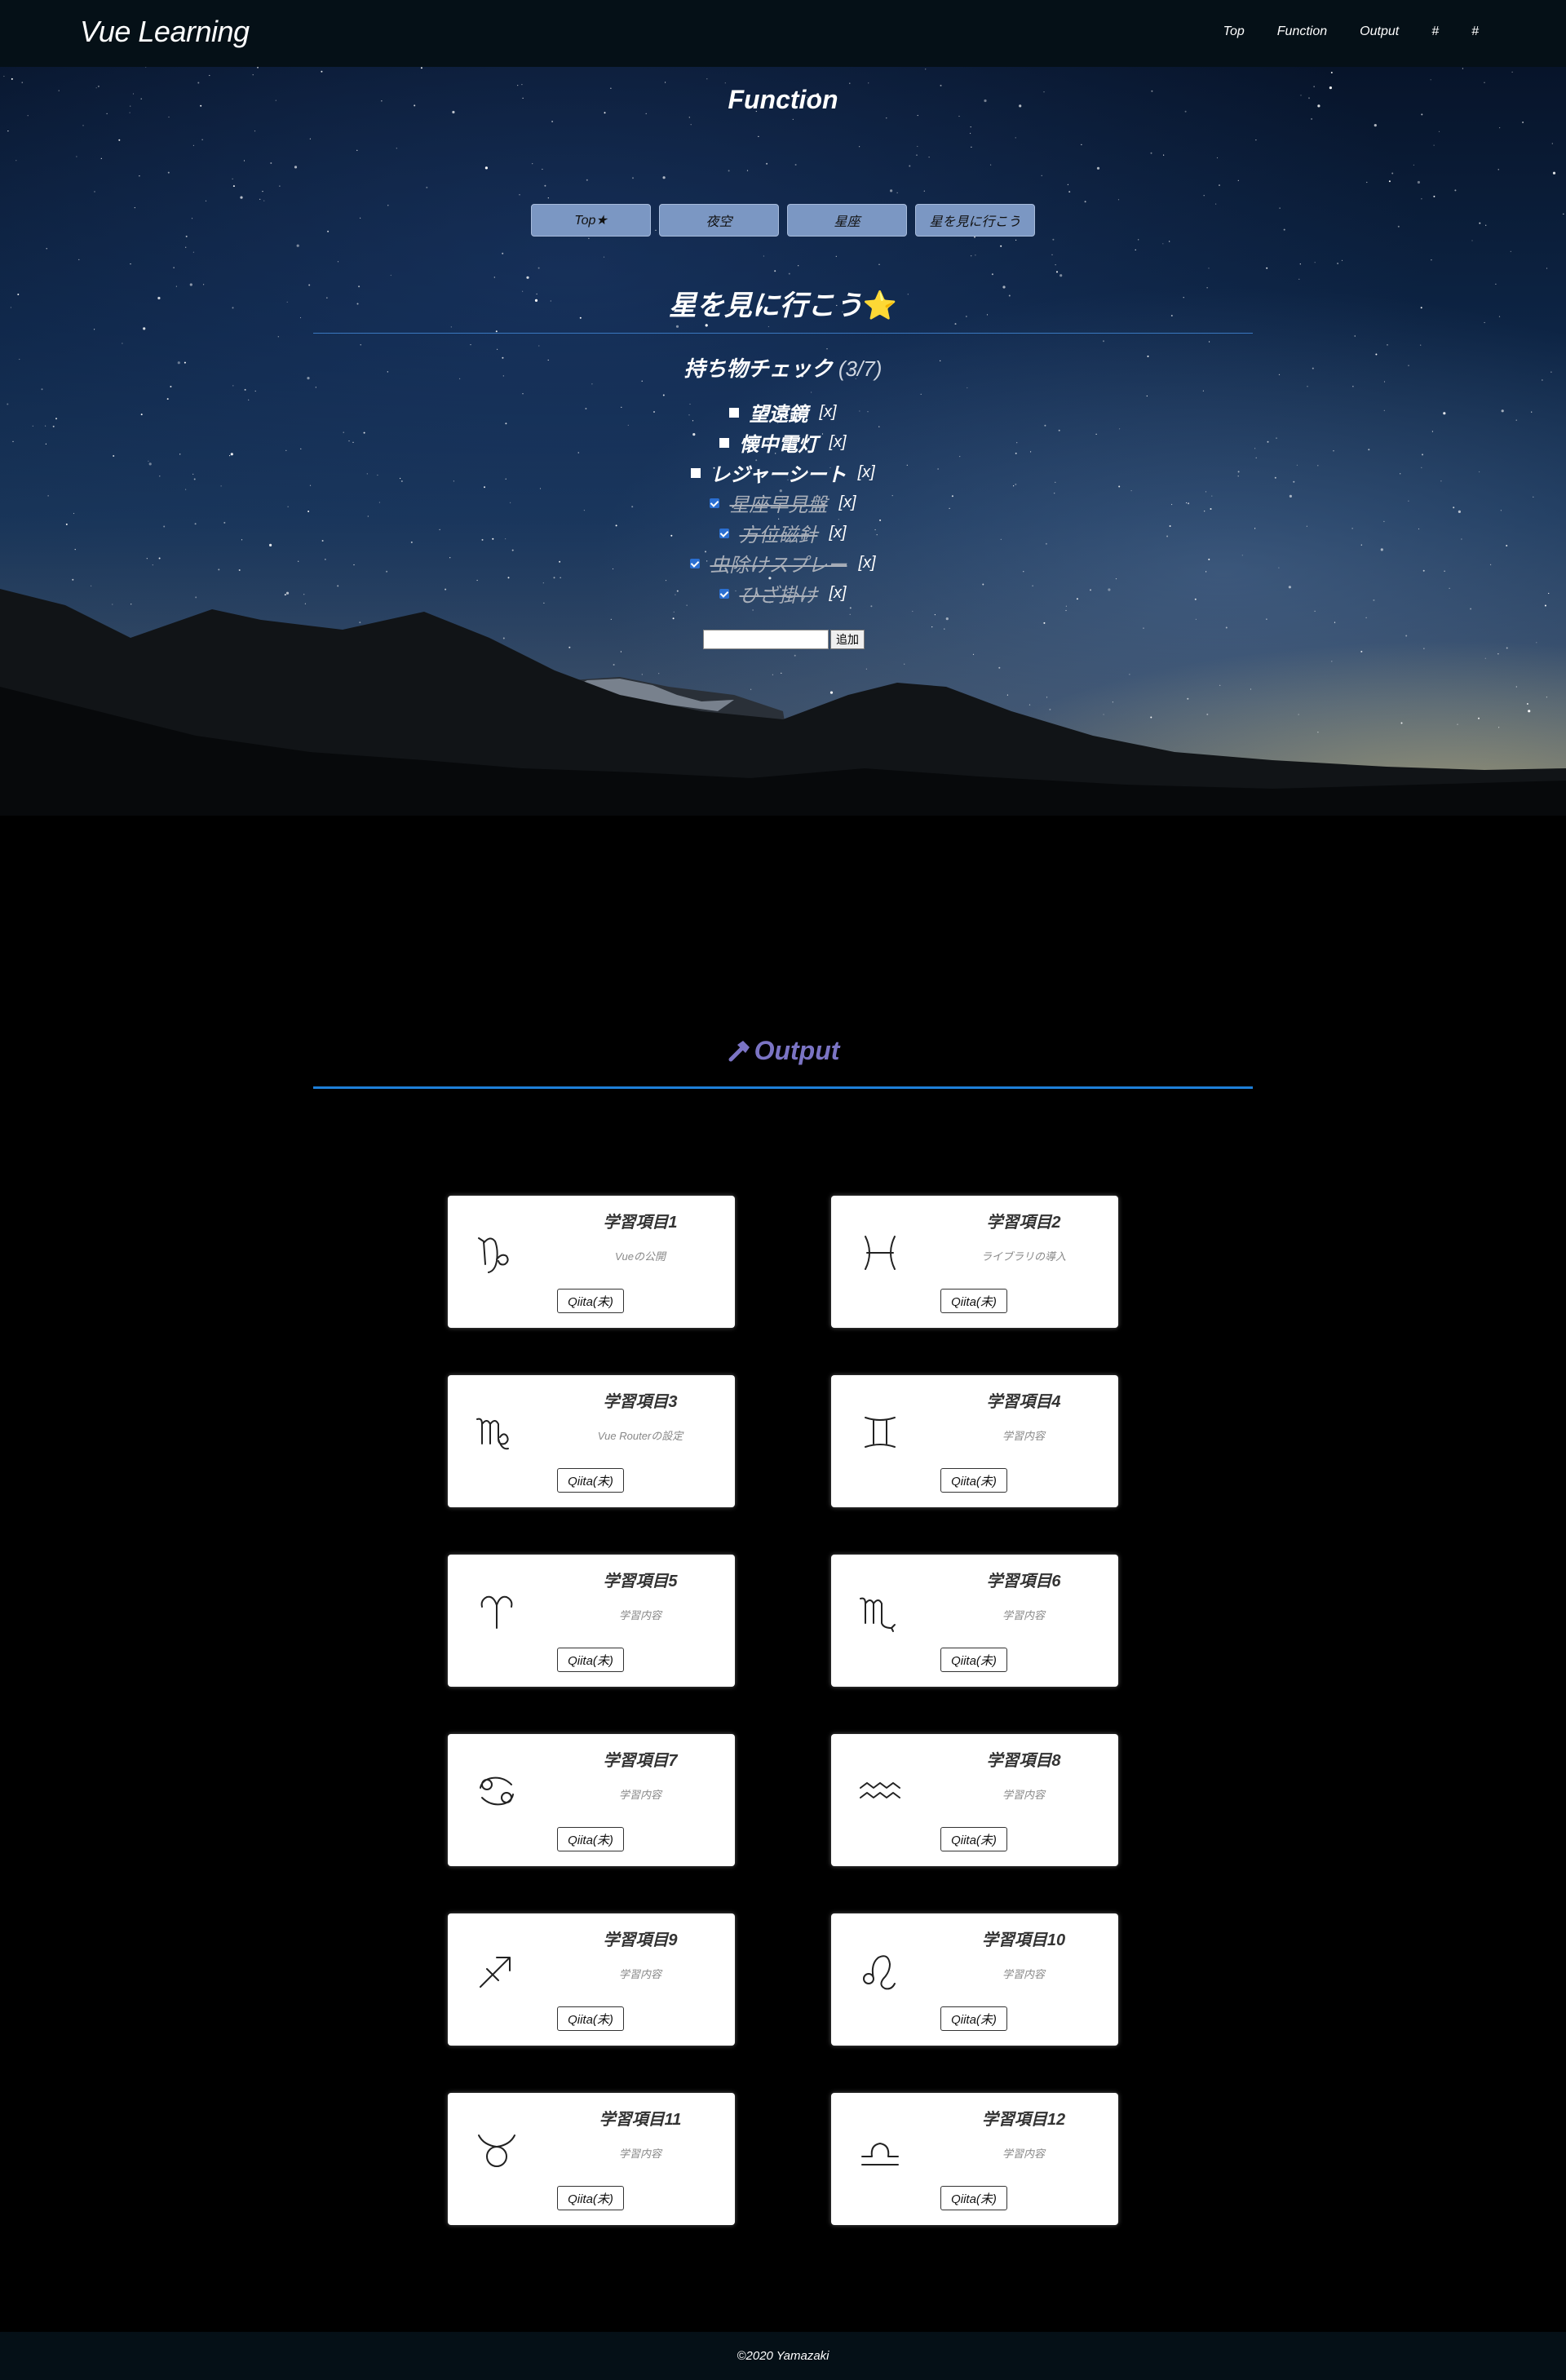 The width and height of the screenshot is (1566, 2380). What do you see at coordinates (860, 369) in the screenshot?
I see `checklist-count: (3/7)` at bounding box center [860, 369].